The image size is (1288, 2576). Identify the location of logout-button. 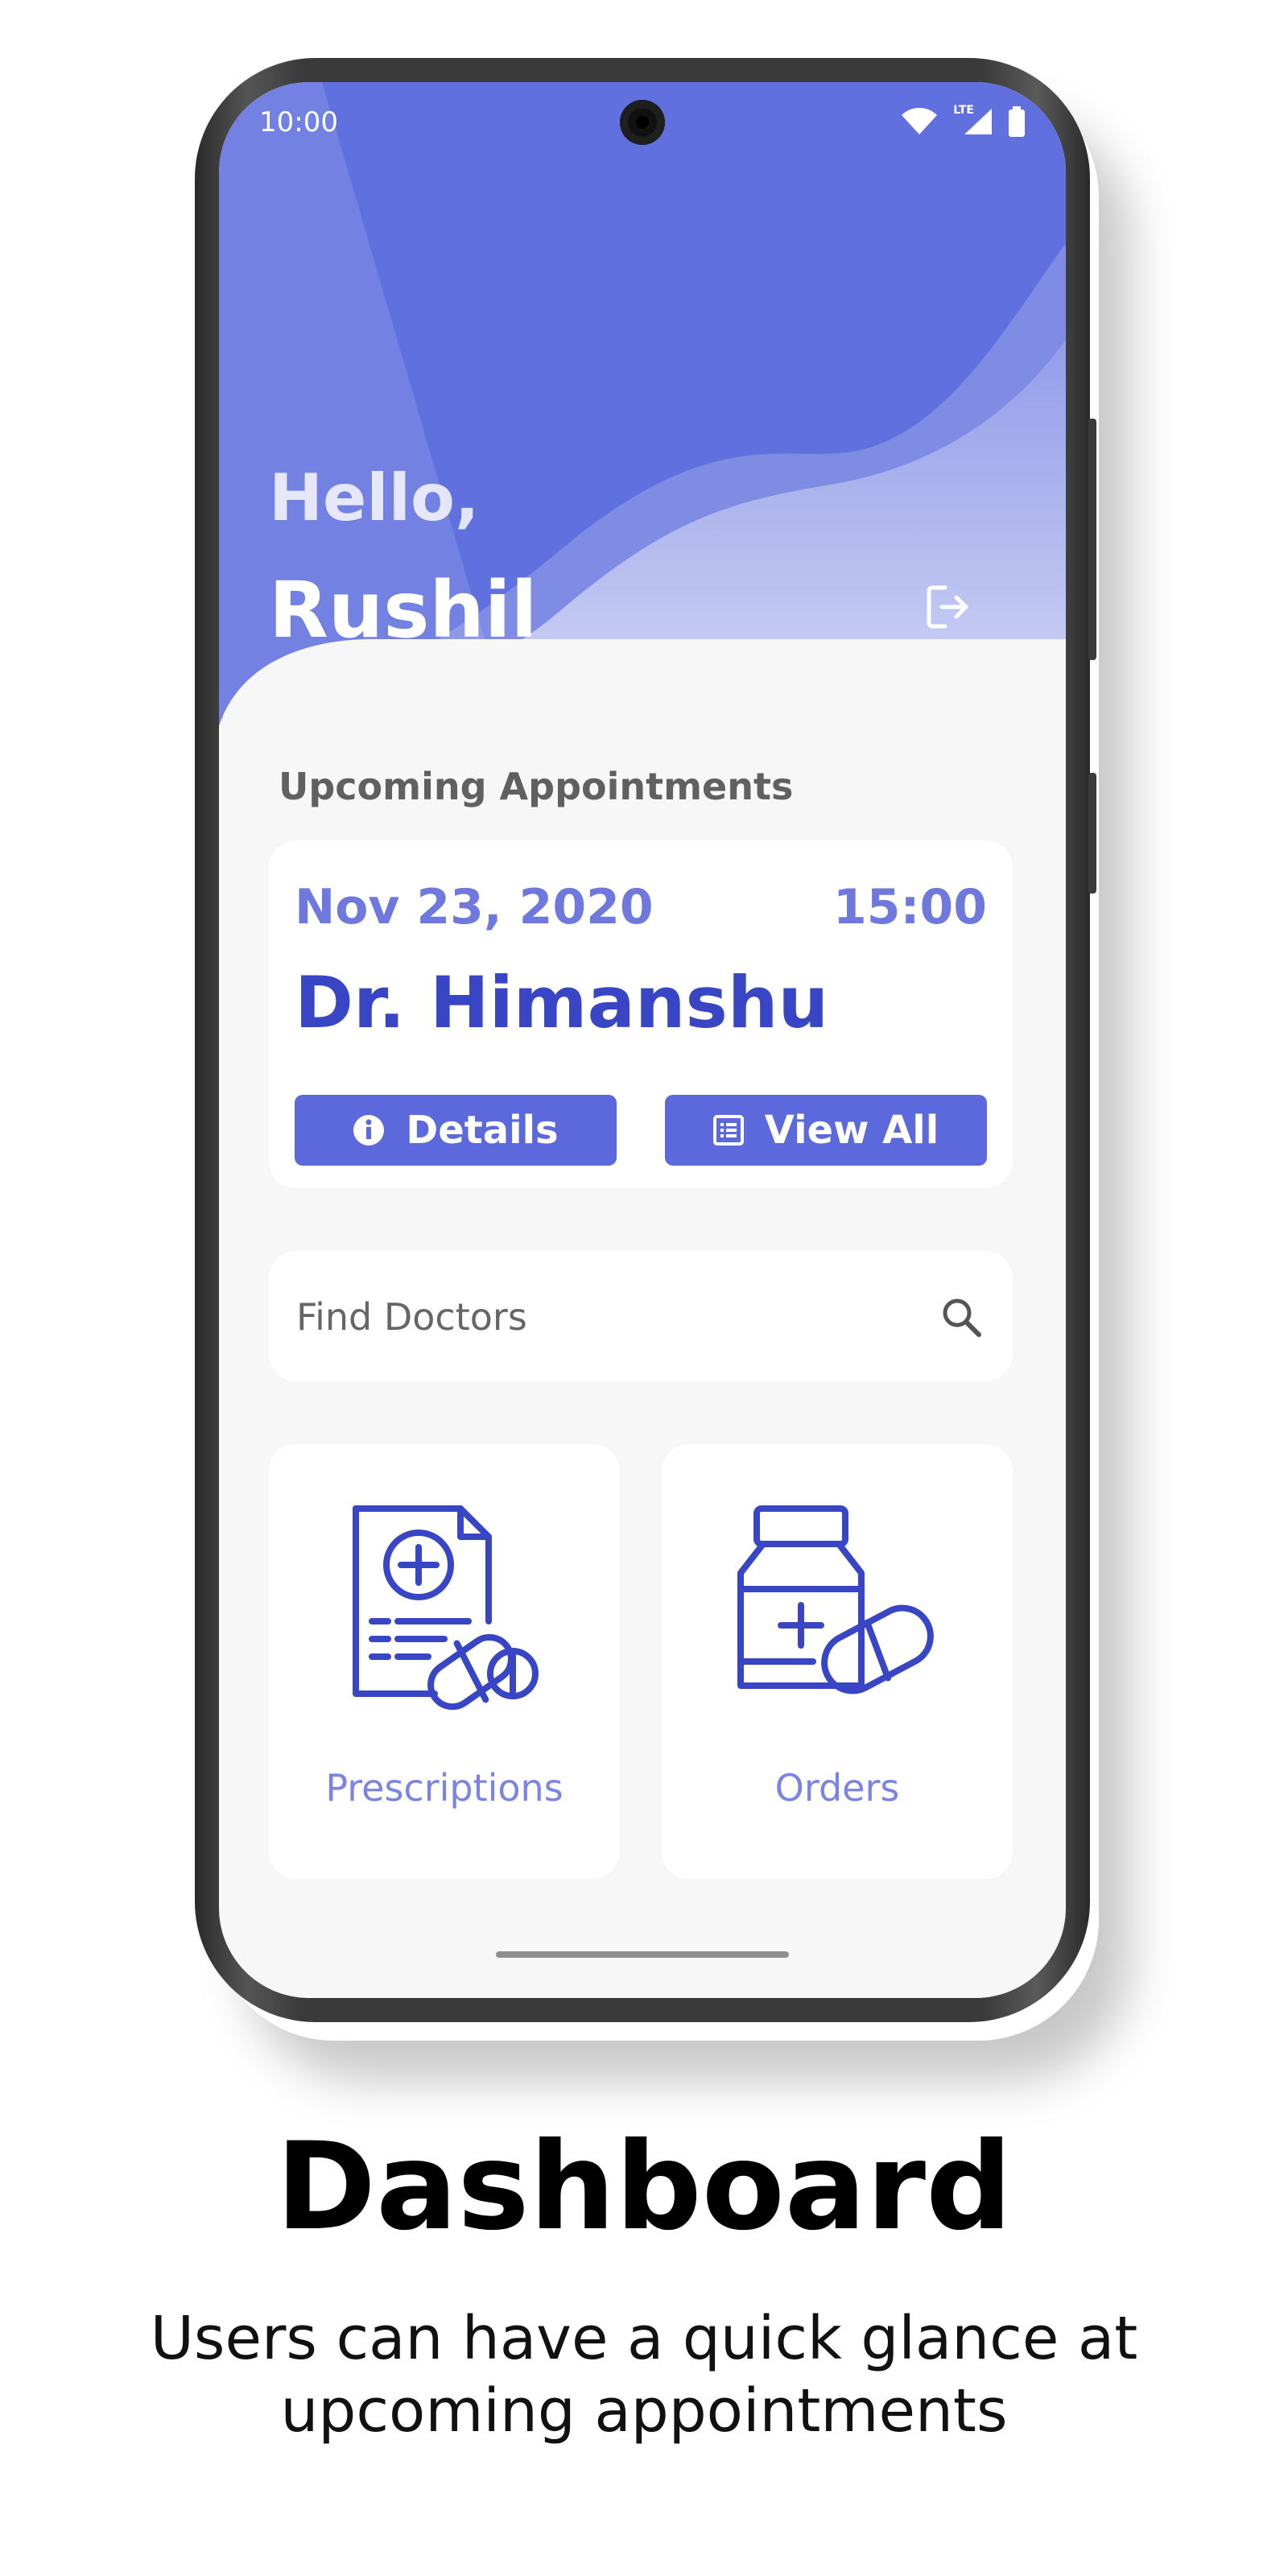
(948, 607).